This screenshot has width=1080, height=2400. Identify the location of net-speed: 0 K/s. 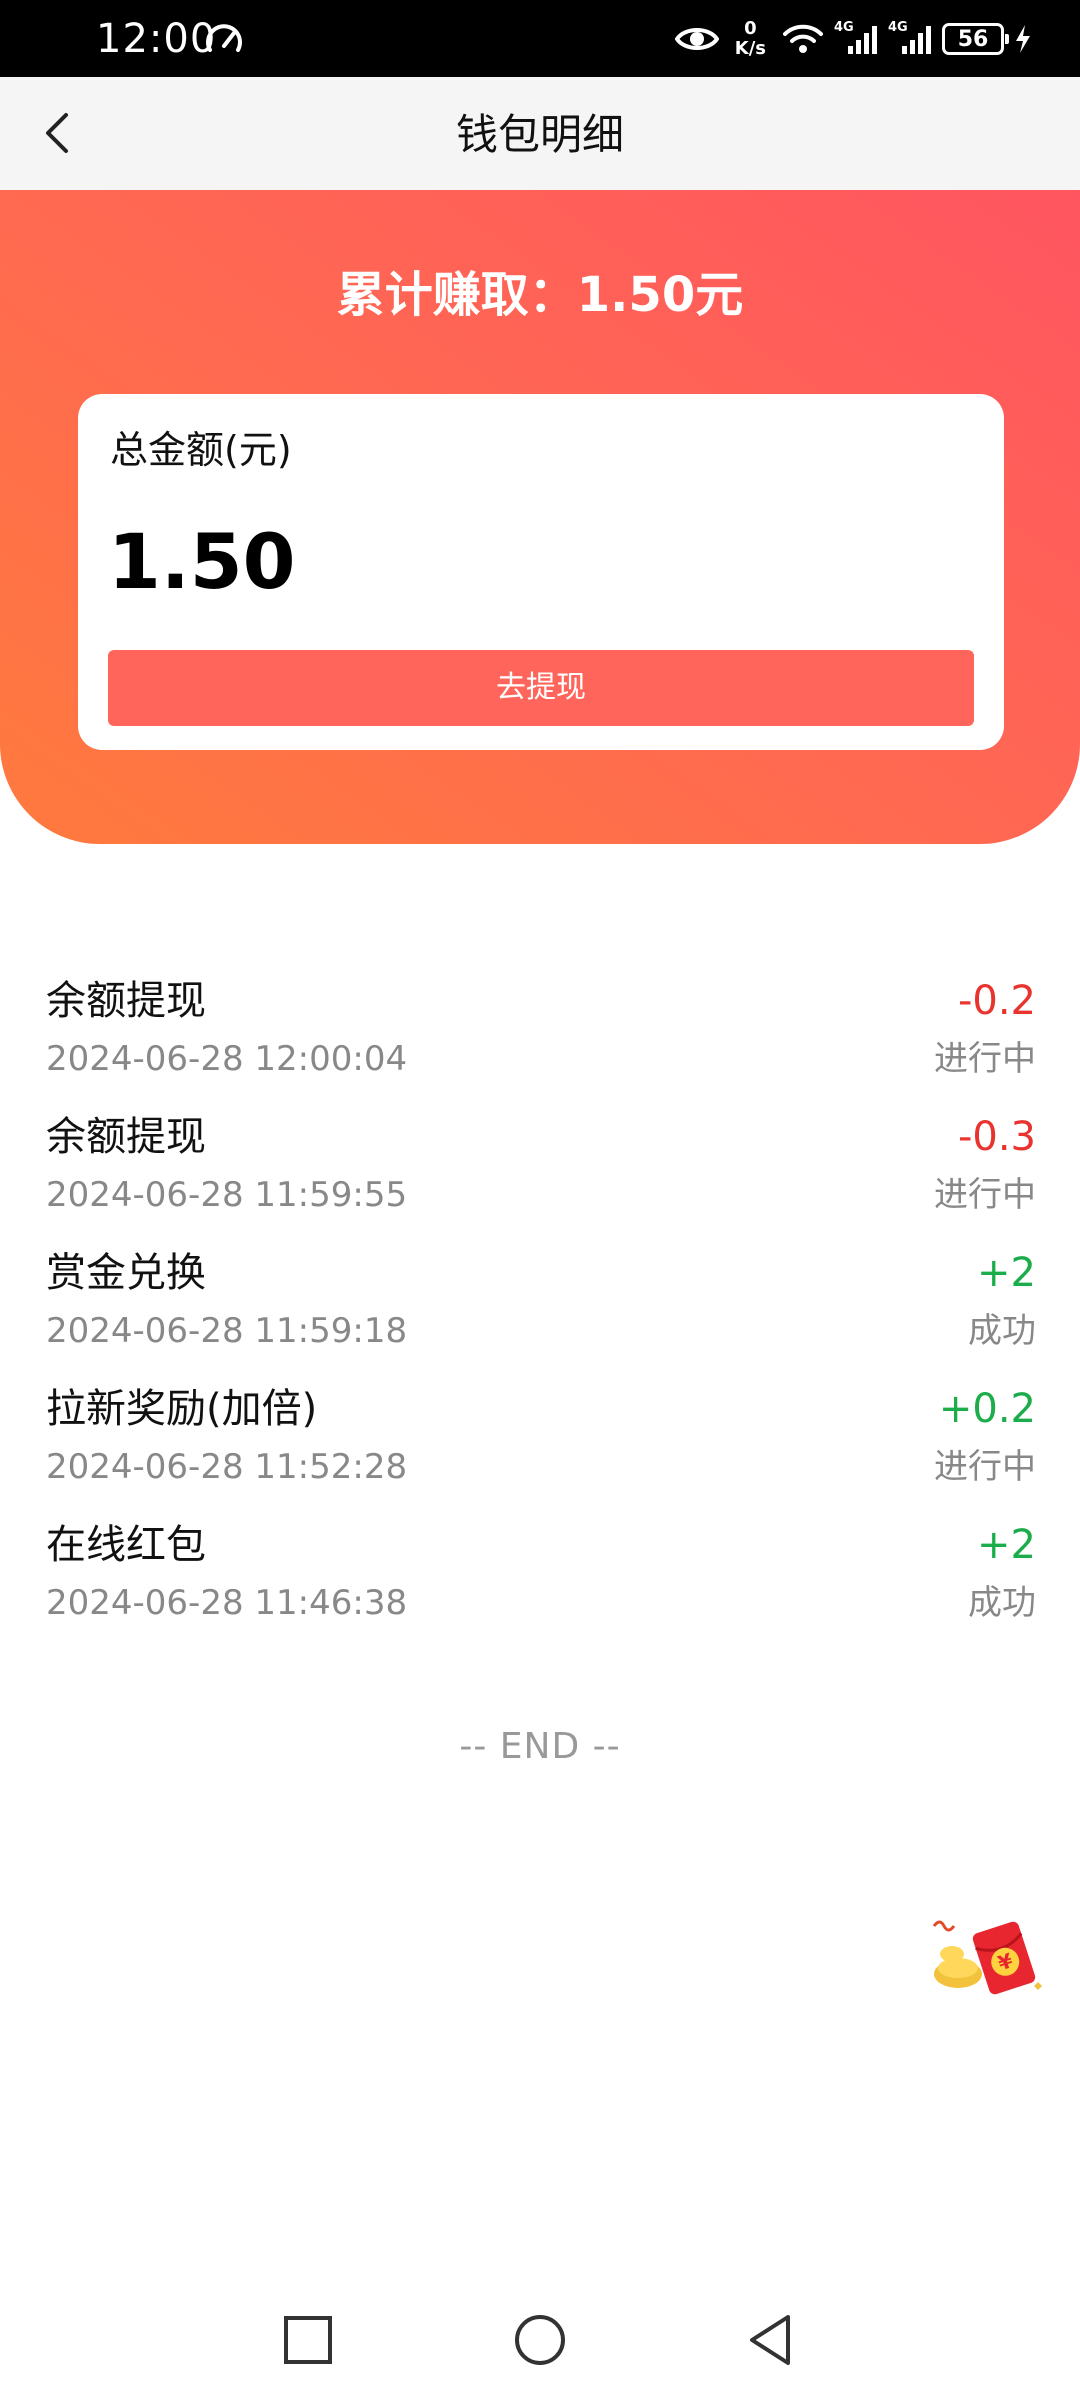
(750, 39).